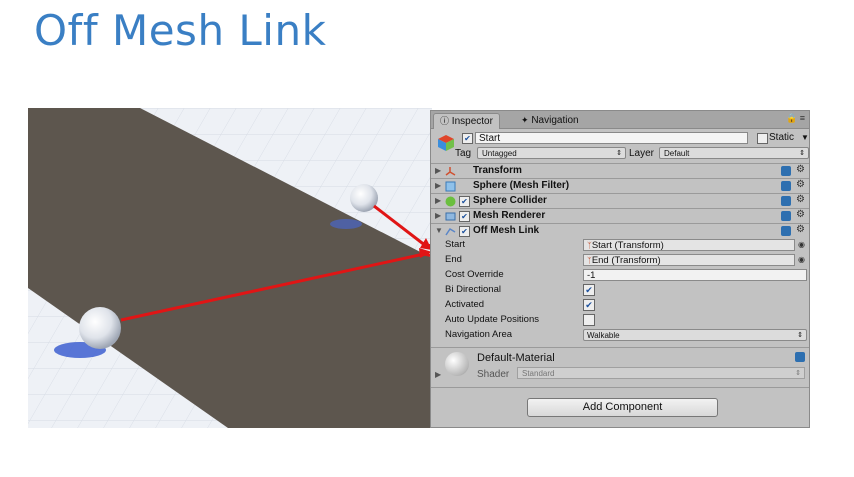  I want to click on tab-navigation: ✦ Navigation, so click(550, 120).